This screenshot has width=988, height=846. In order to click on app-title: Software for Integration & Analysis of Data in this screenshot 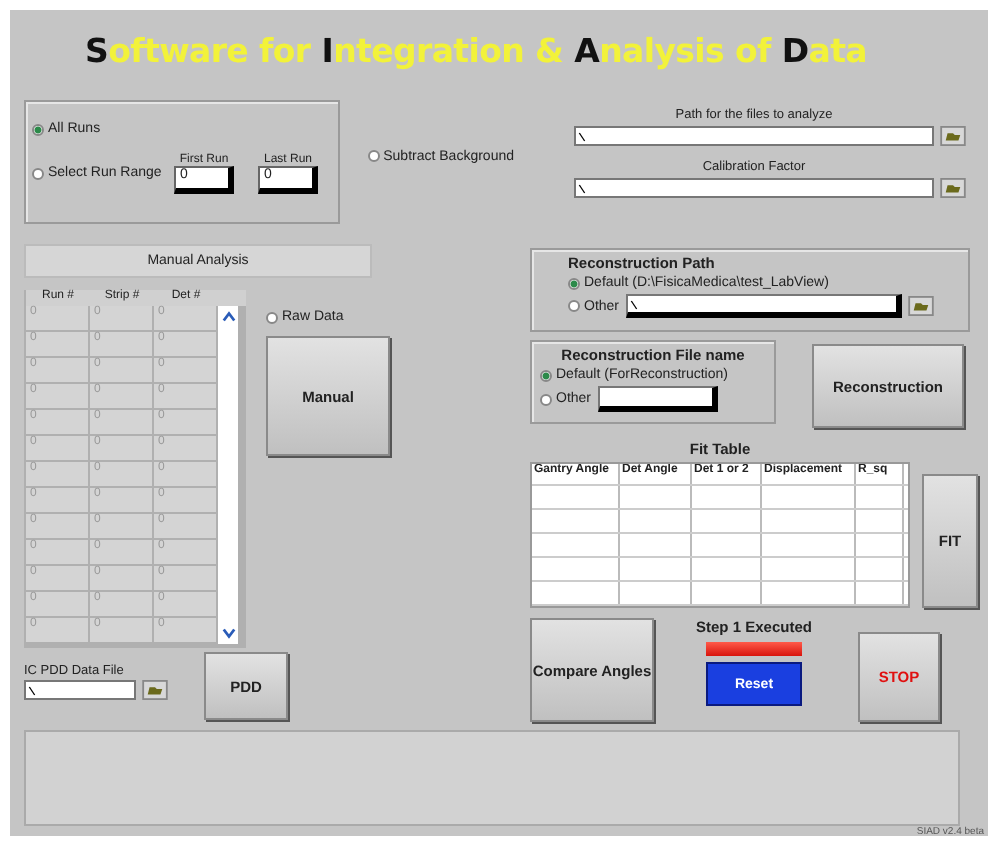, I will do `click(476, 51)`.